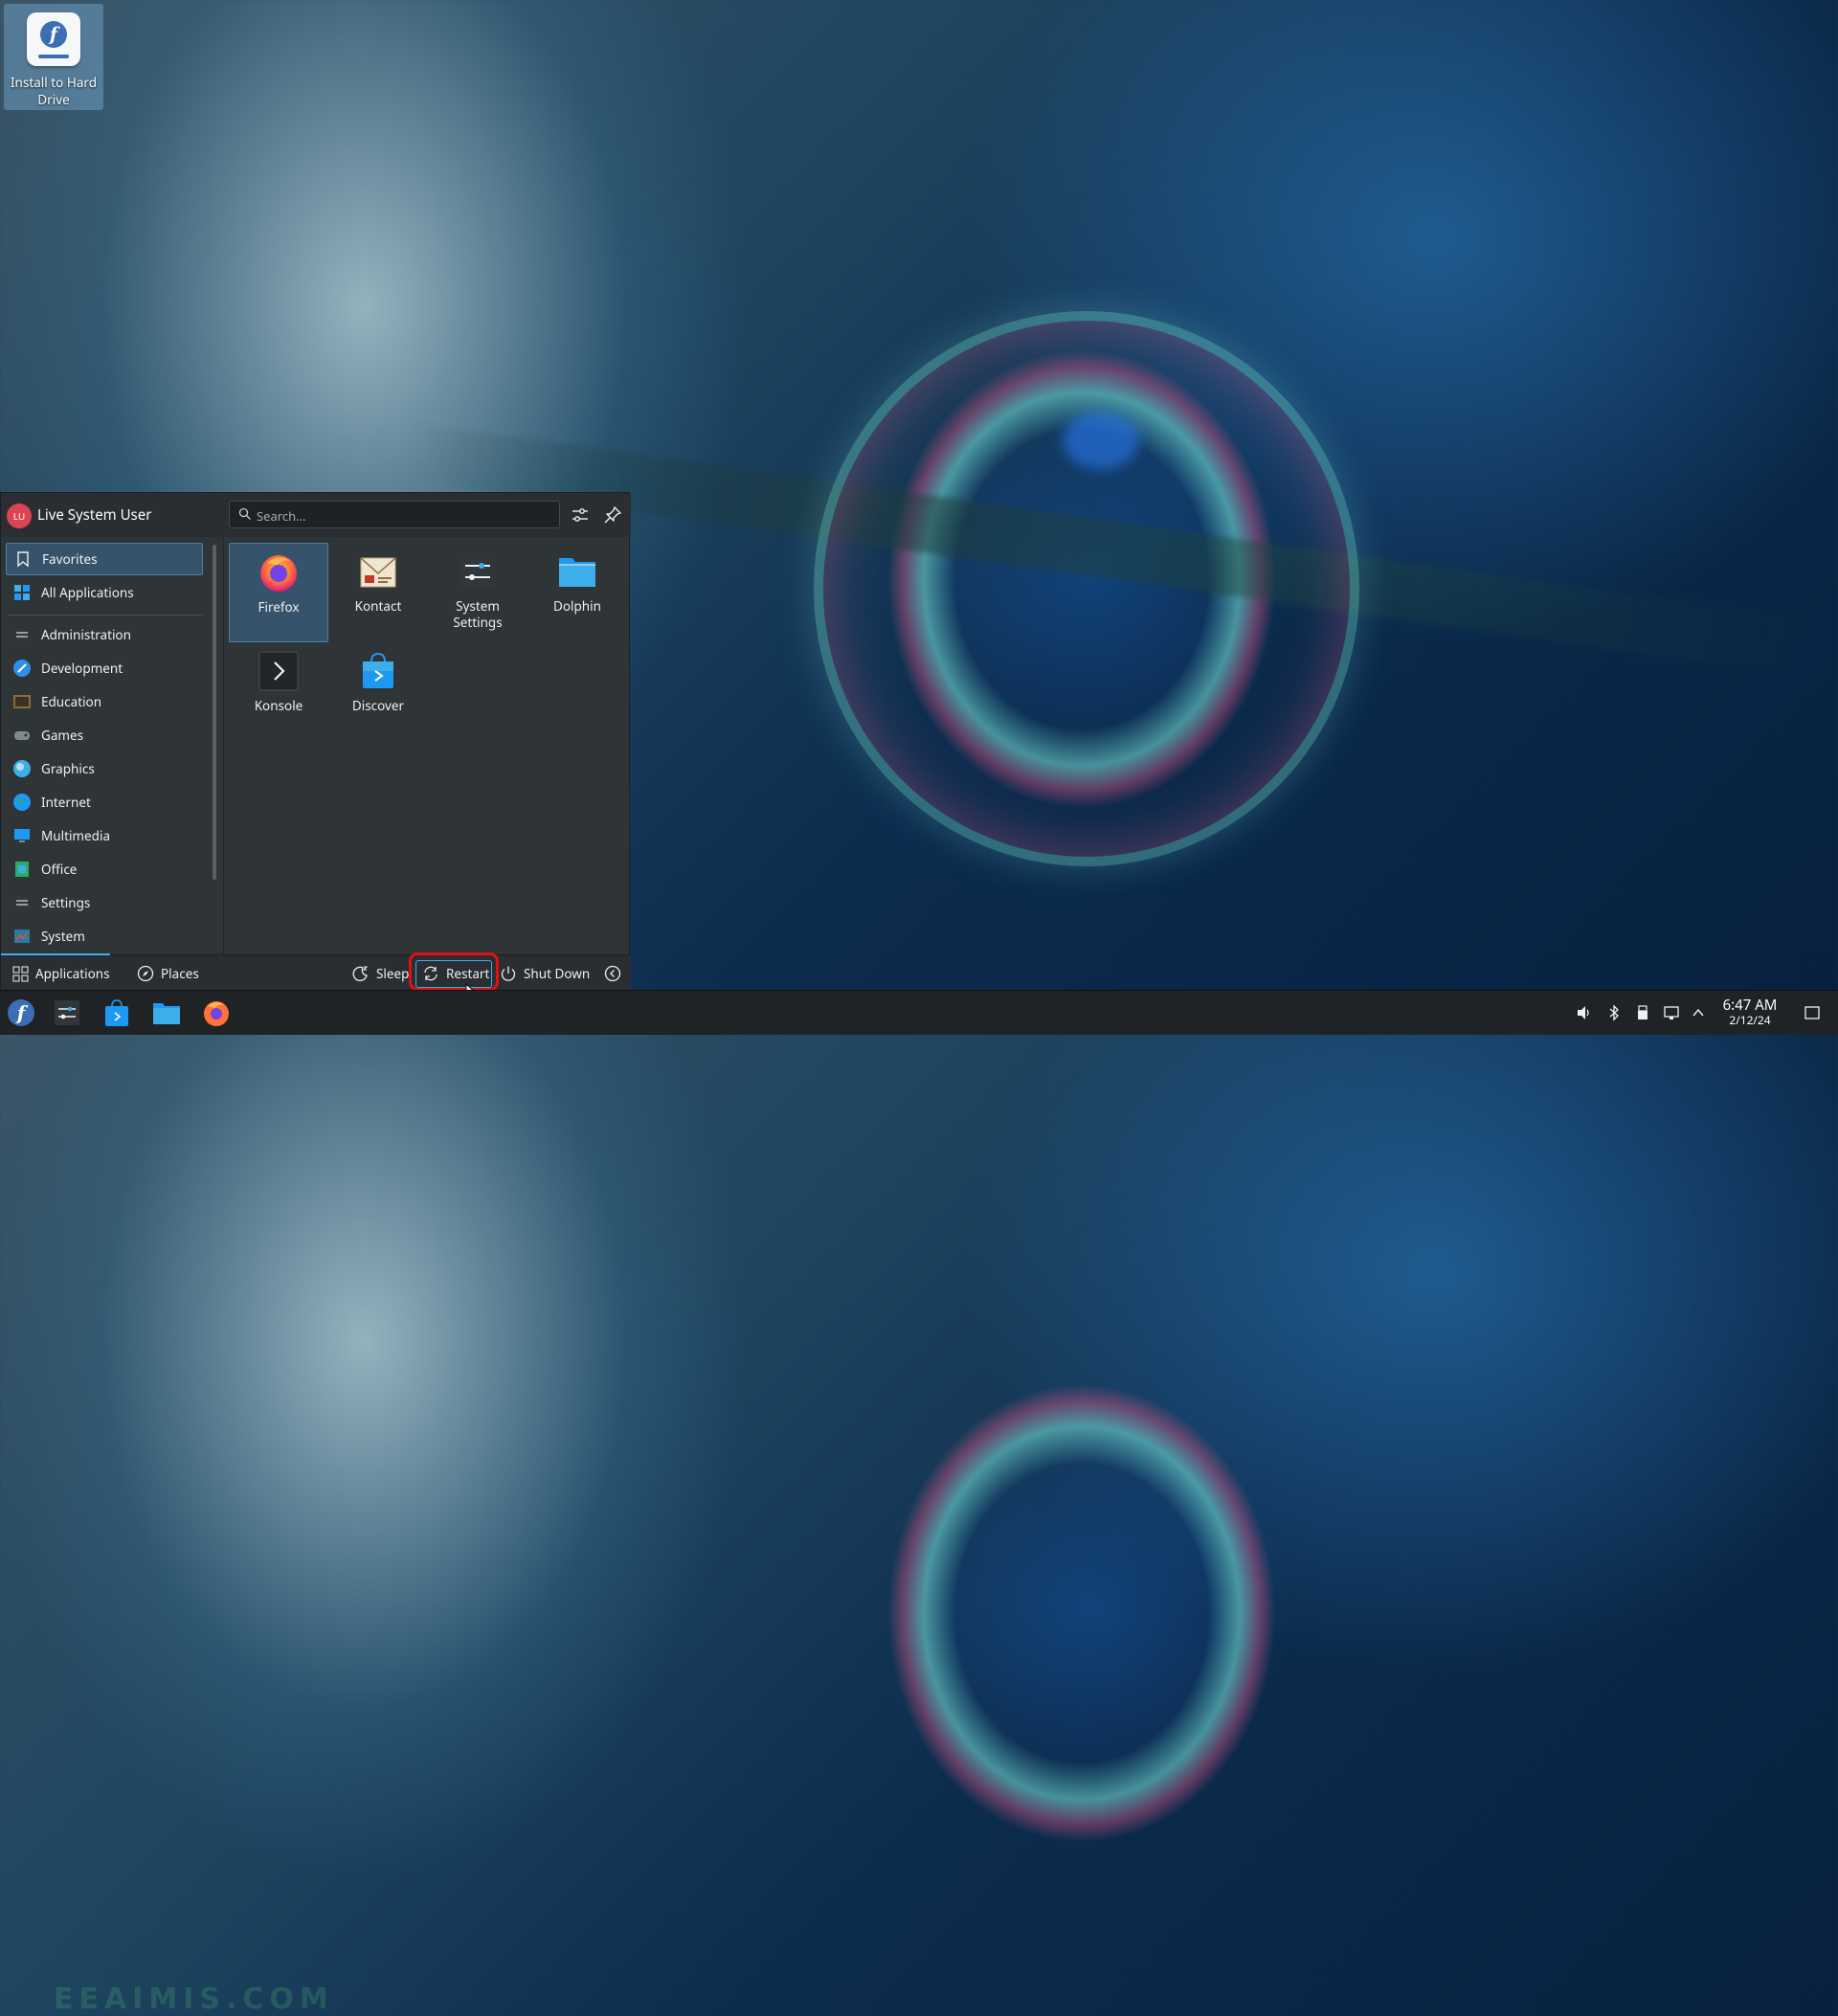 This screenshot has height=2016, width=1838. What do you see at coordinates (279, 692) in the screenshot?
I see `app-konsole: Konsole` at bounding box center [279, 692].